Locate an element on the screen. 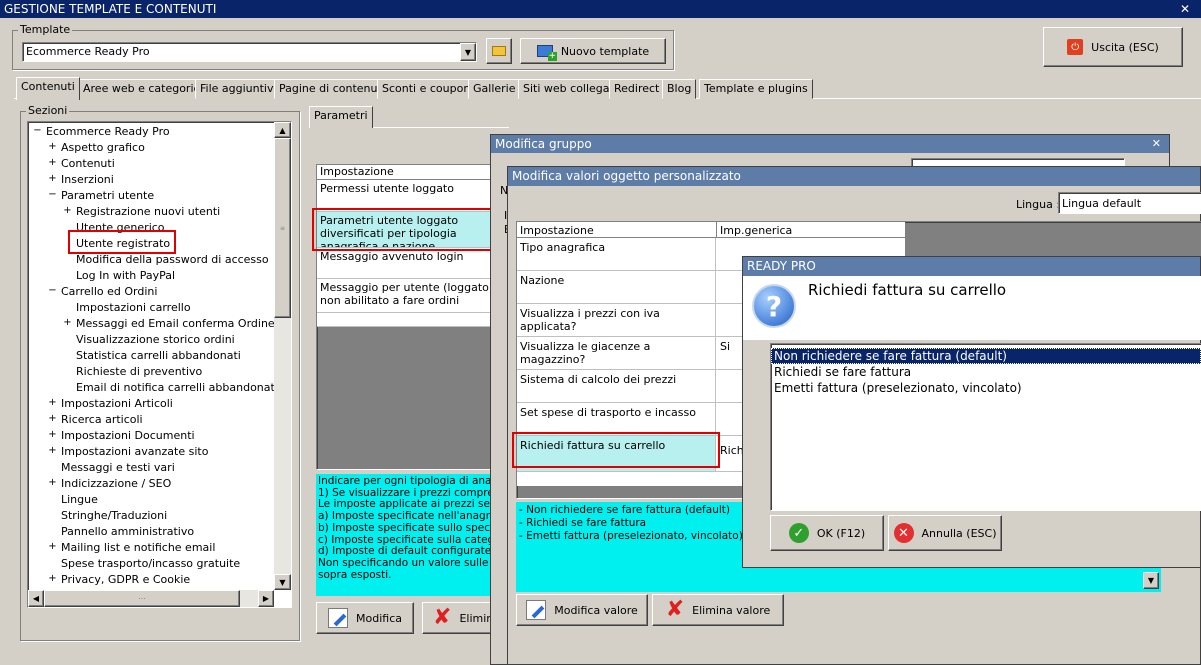  new-template-button: + Nuovo template is located at coordinates (593, 51).